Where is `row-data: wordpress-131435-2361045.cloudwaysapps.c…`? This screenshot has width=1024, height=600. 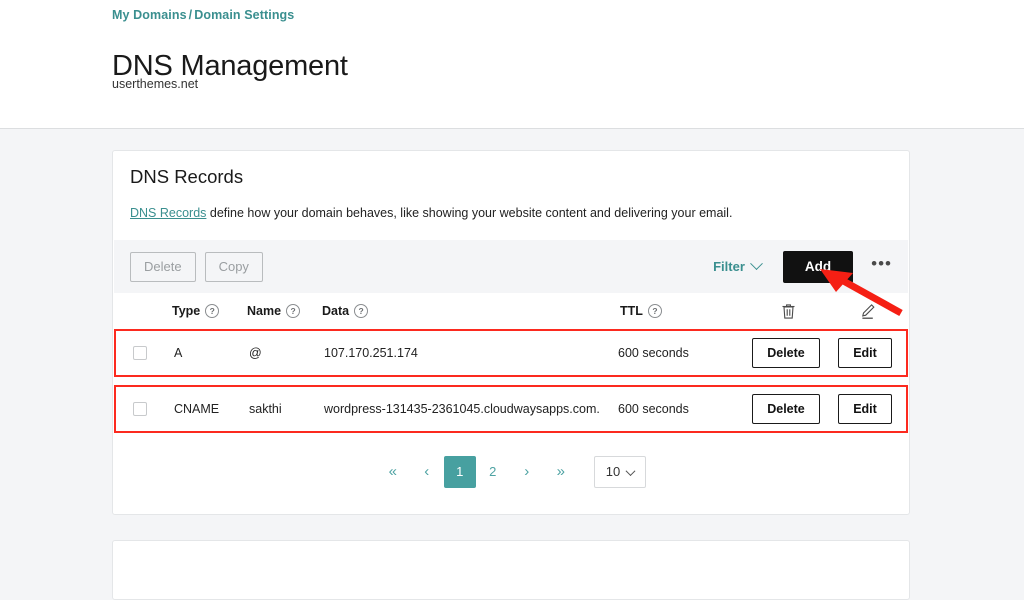
row-data: wordpress-131435-2361045.cloudwaysapps.c… is located at coordinates (462, 409).